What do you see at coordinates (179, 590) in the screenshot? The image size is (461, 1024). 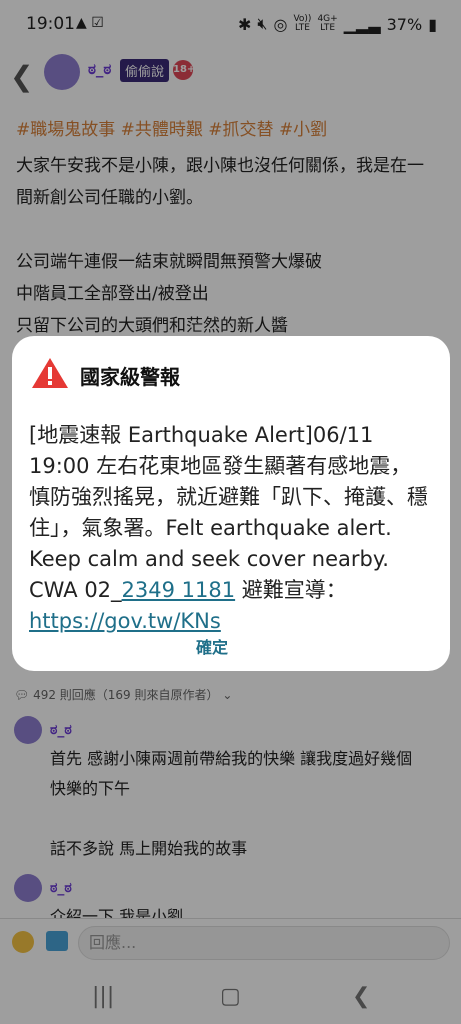 I see `phone-link: 2349 1181` at bounding box center [179, 590].